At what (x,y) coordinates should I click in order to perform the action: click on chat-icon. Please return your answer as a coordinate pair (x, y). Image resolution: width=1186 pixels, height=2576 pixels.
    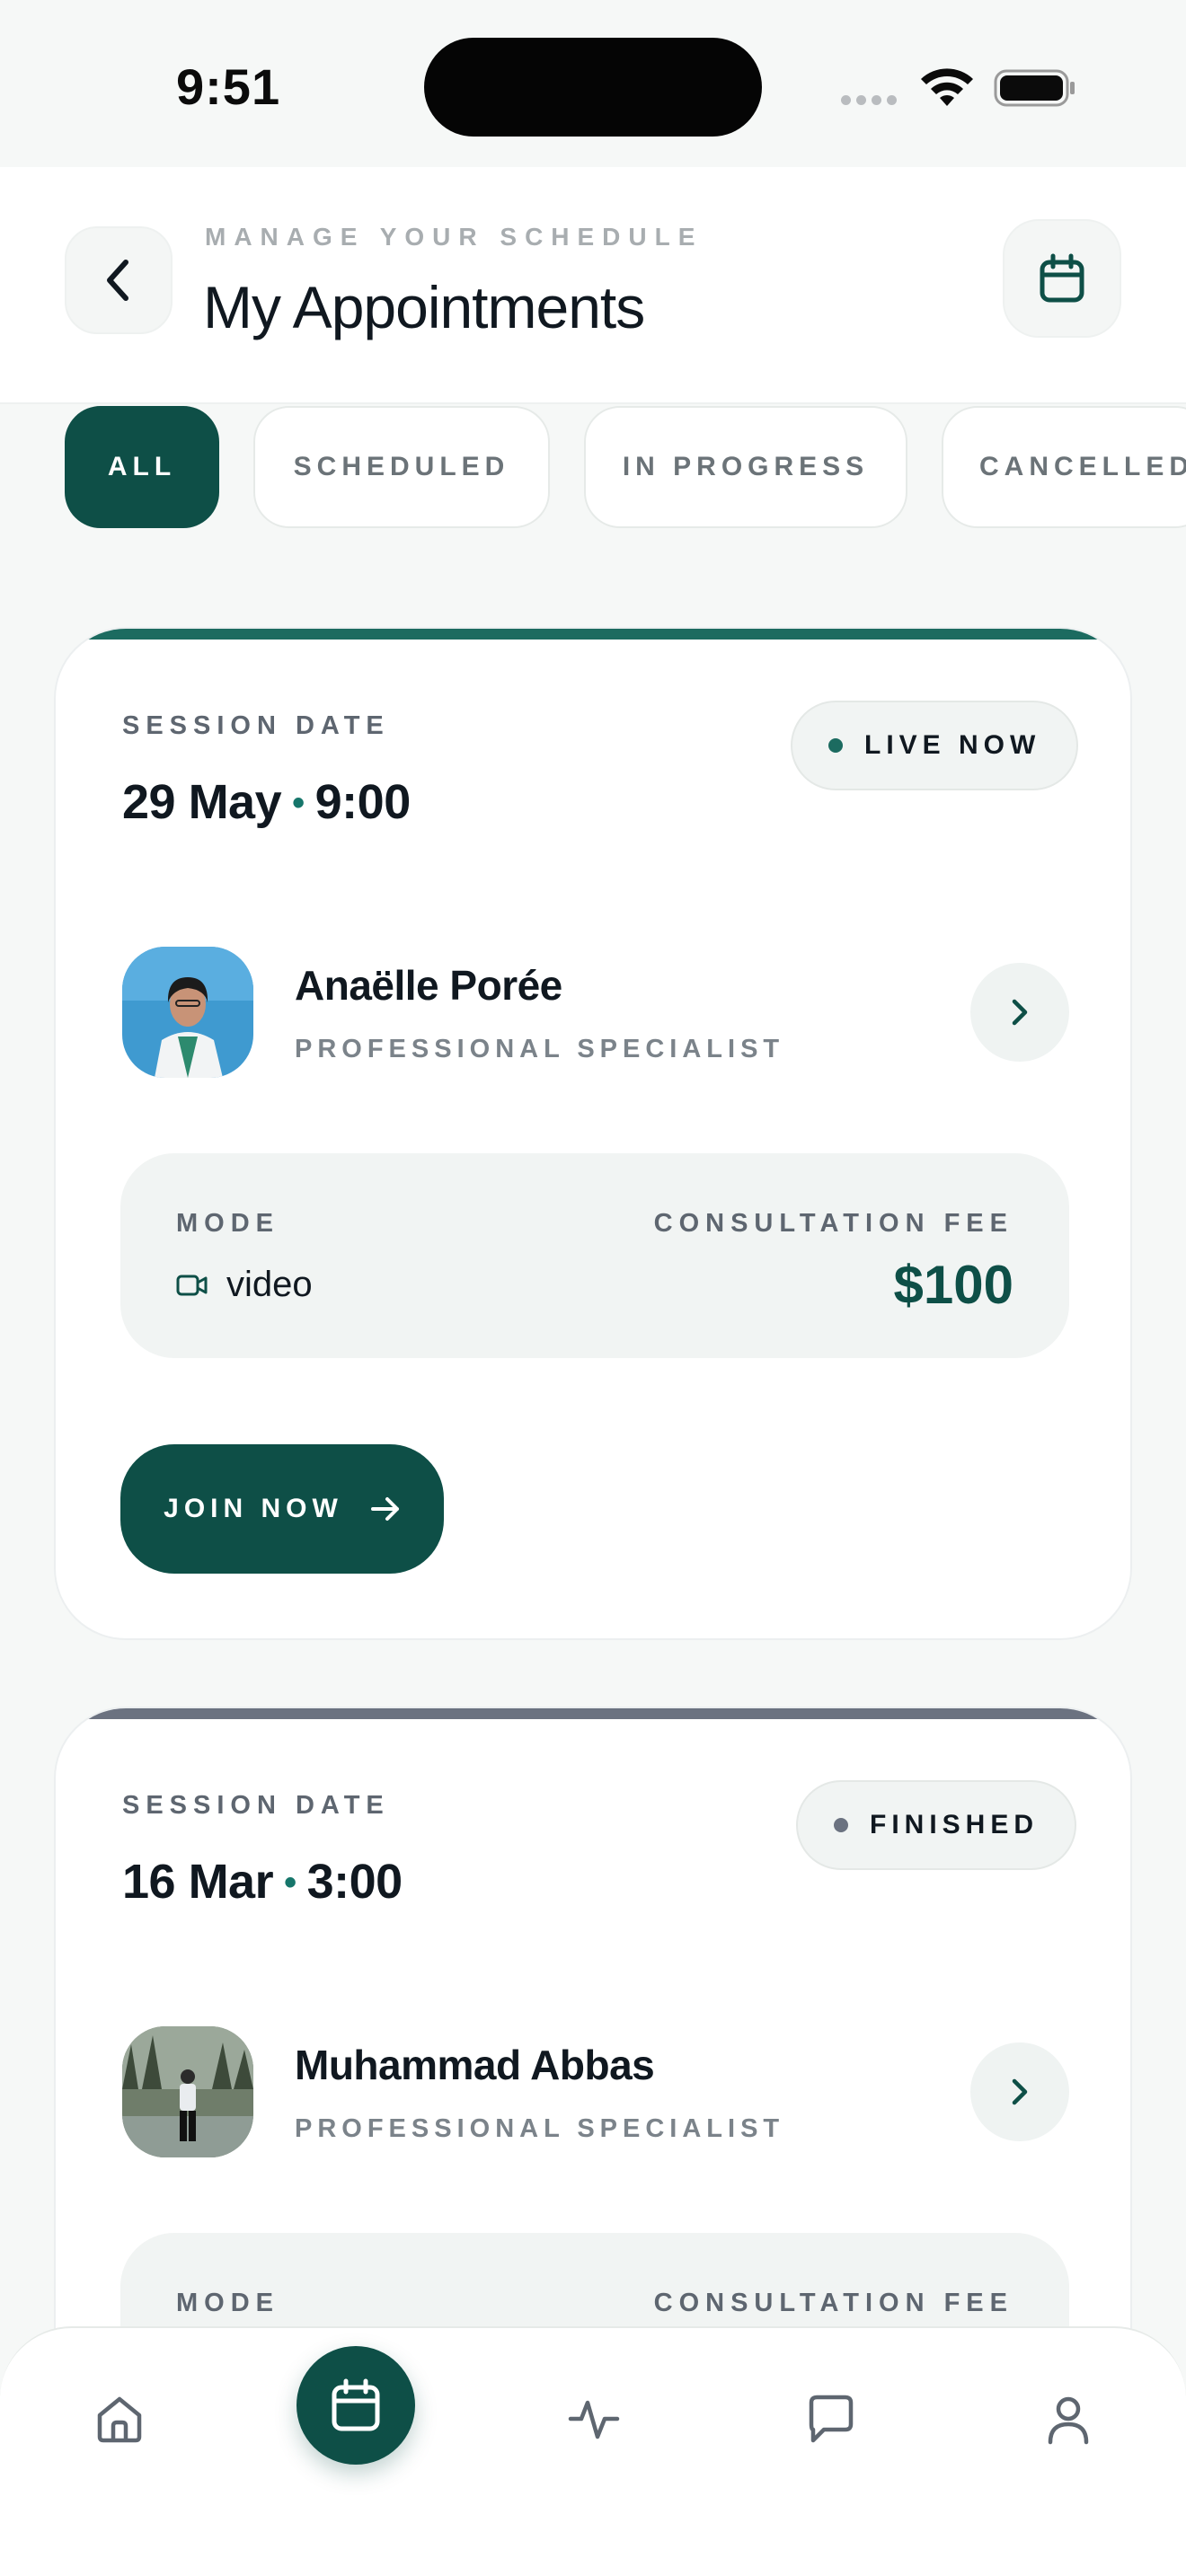
    Looking at the image, I should click on (831, 2419).